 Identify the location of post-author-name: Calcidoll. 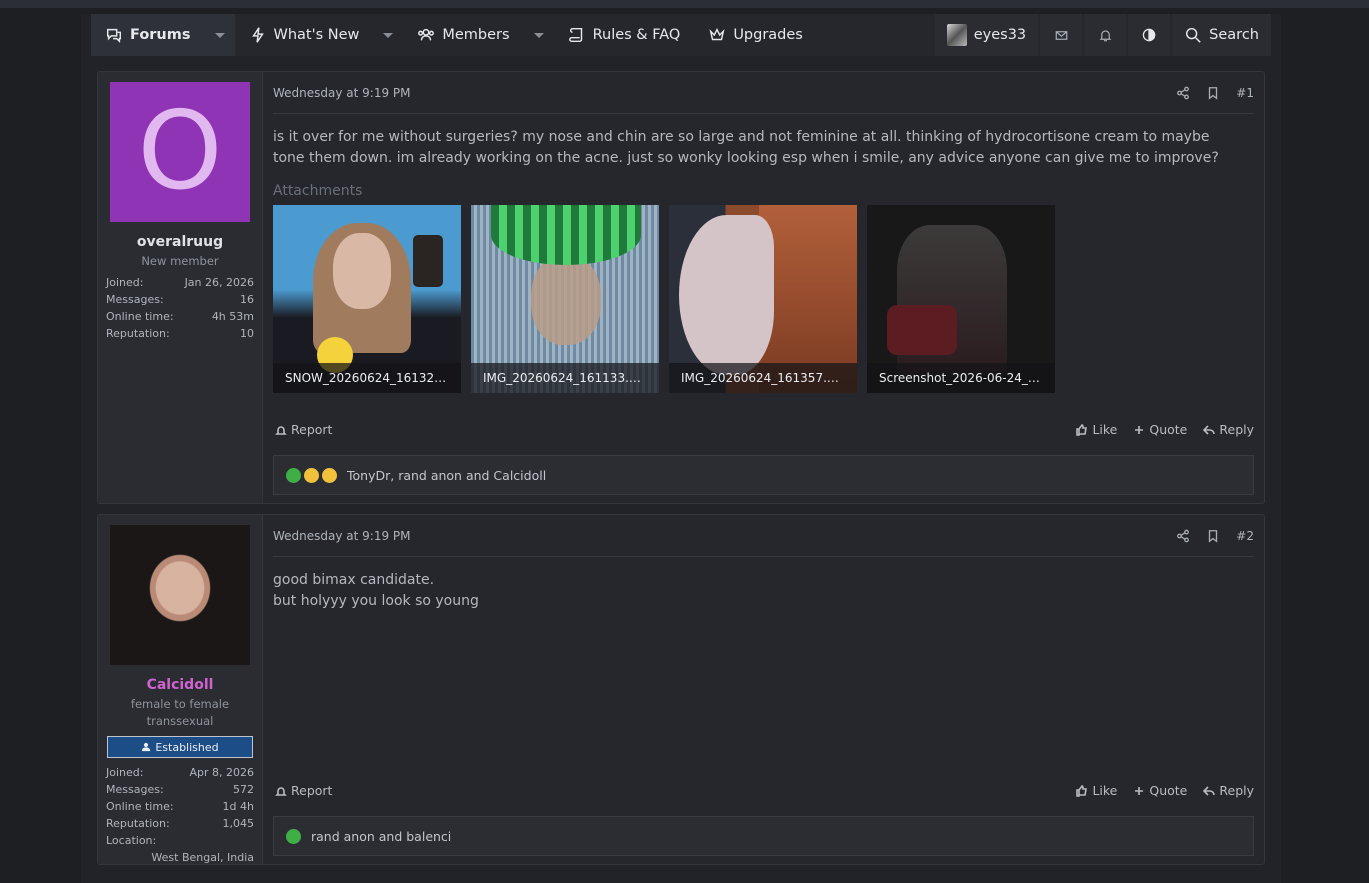
(180, 685).